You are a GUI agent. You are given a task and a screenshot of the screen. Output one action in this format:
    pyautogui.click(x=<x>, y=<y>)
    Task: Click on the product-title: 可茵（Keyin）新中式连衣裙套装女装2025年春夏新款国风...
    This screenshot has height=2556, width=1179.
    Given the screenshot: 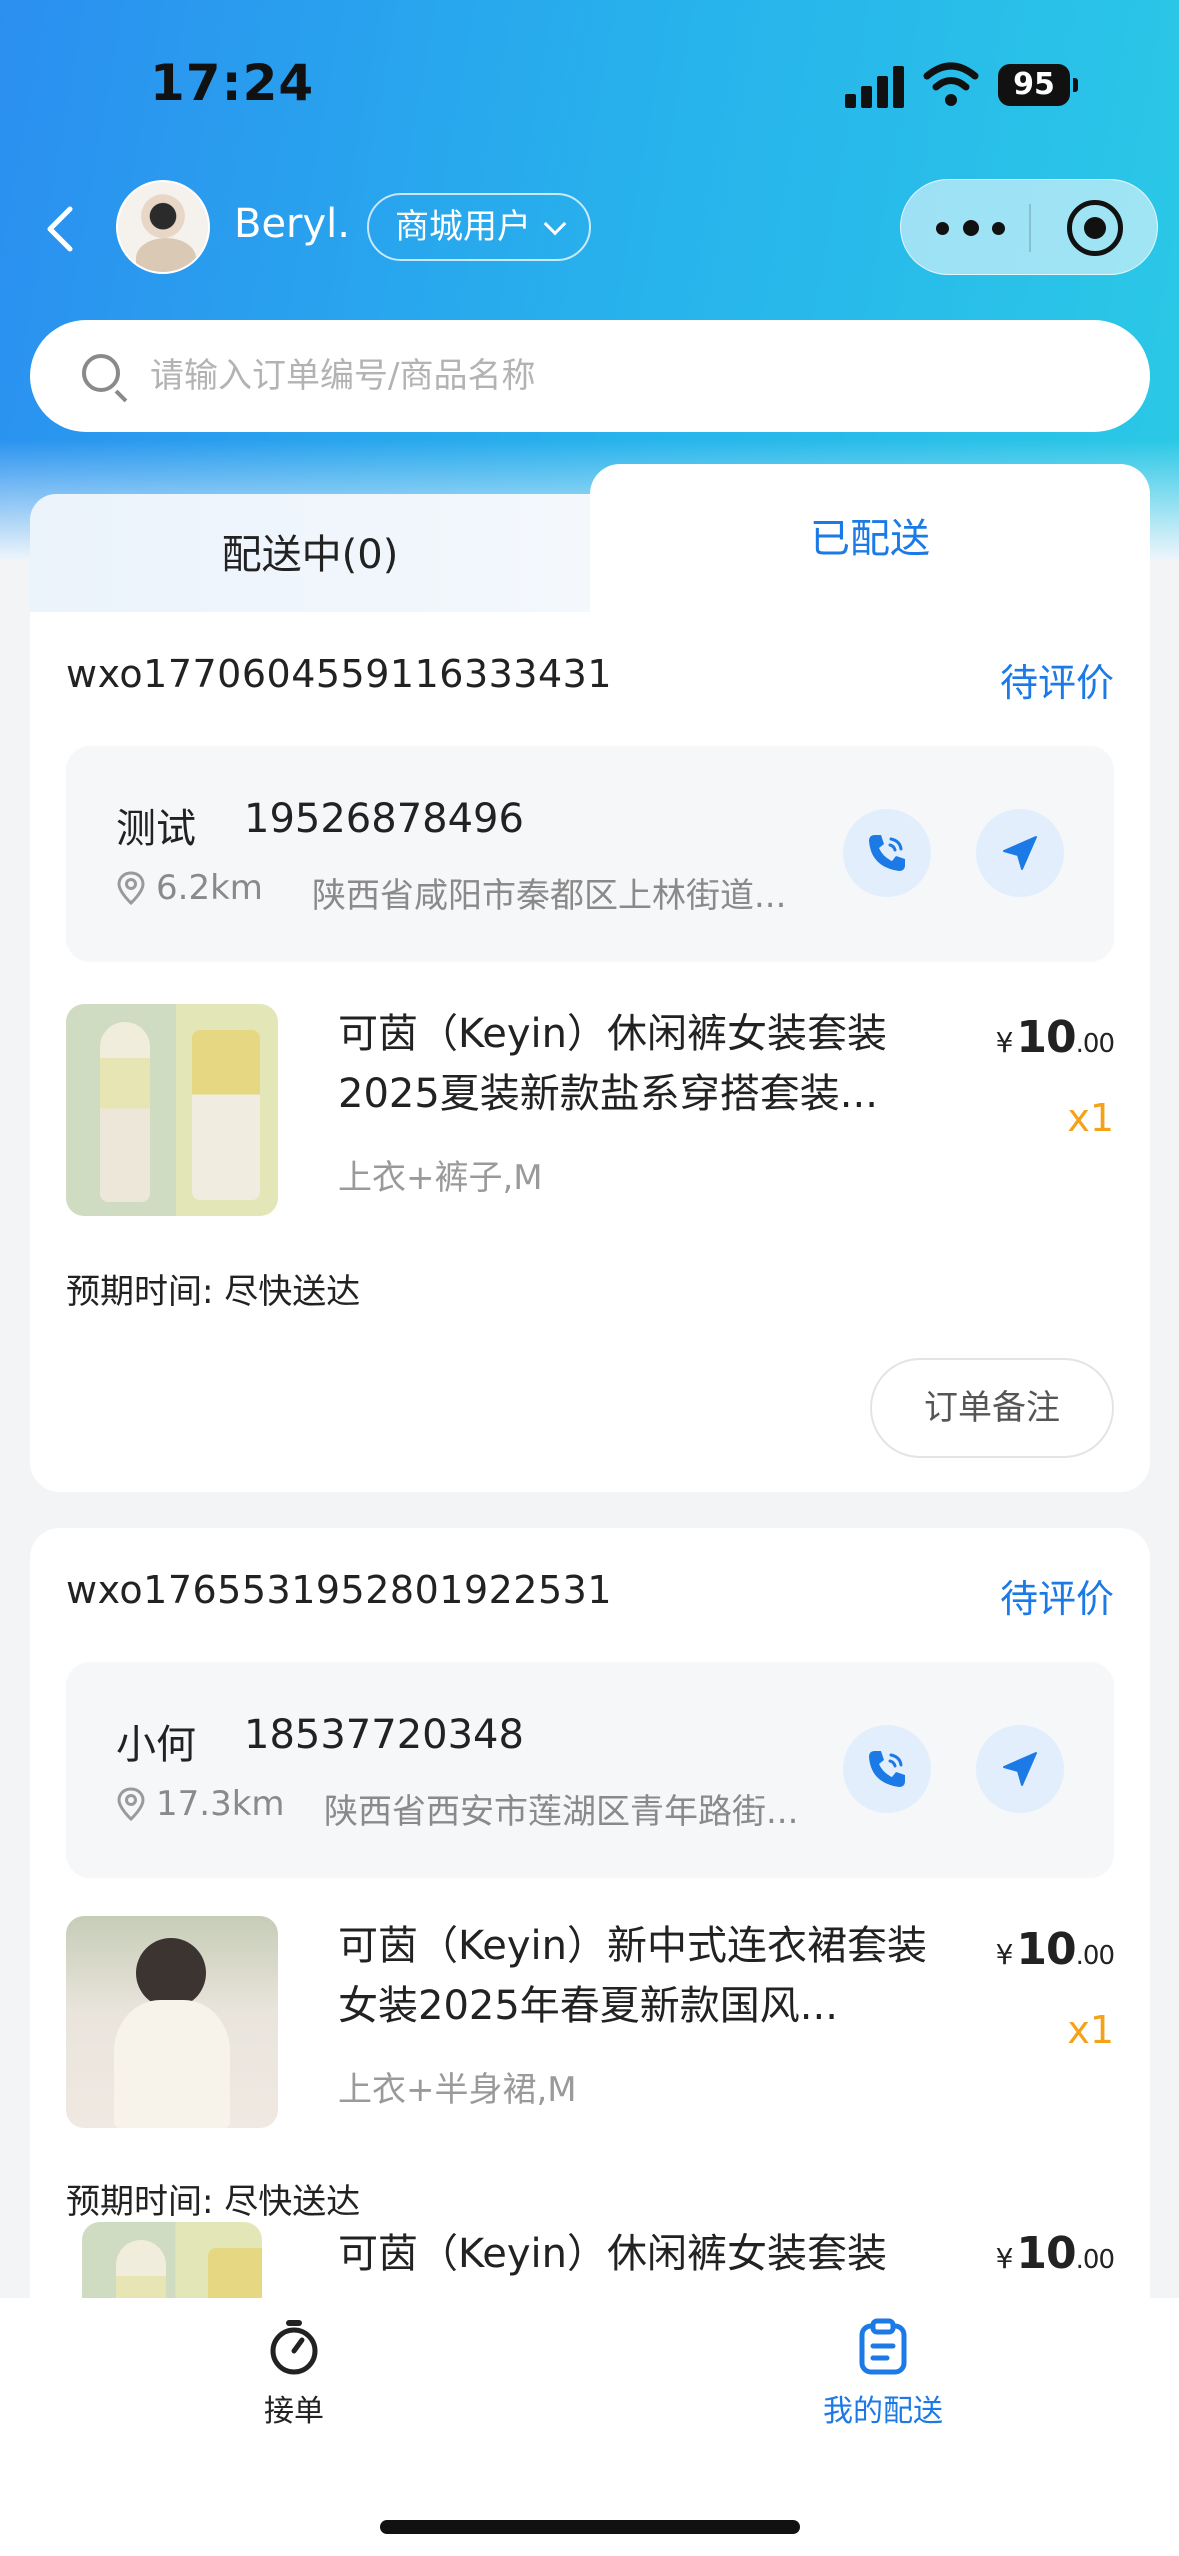 What is the action you would take?
    pyautogui.click(x=632, y=1976)
    